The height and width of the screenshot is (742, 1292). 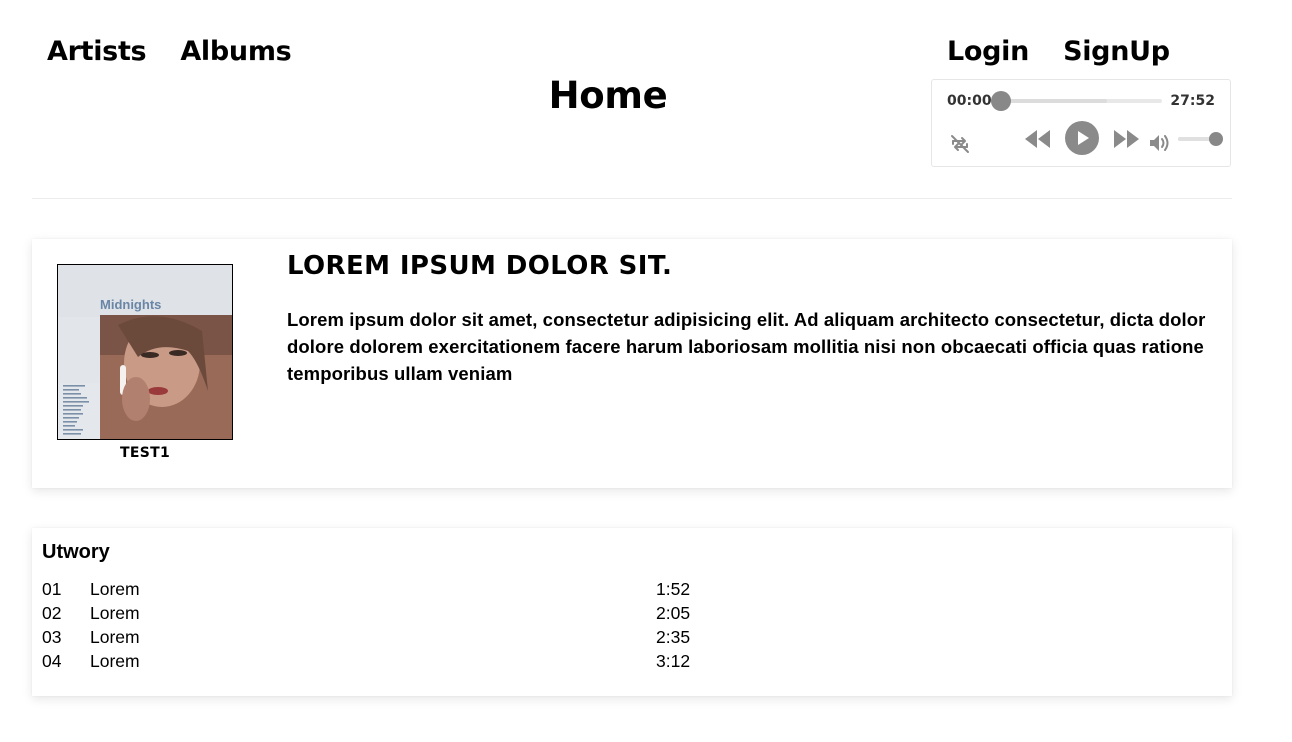 I want to click on fast-forward-button, so click(x=1126, y=139).